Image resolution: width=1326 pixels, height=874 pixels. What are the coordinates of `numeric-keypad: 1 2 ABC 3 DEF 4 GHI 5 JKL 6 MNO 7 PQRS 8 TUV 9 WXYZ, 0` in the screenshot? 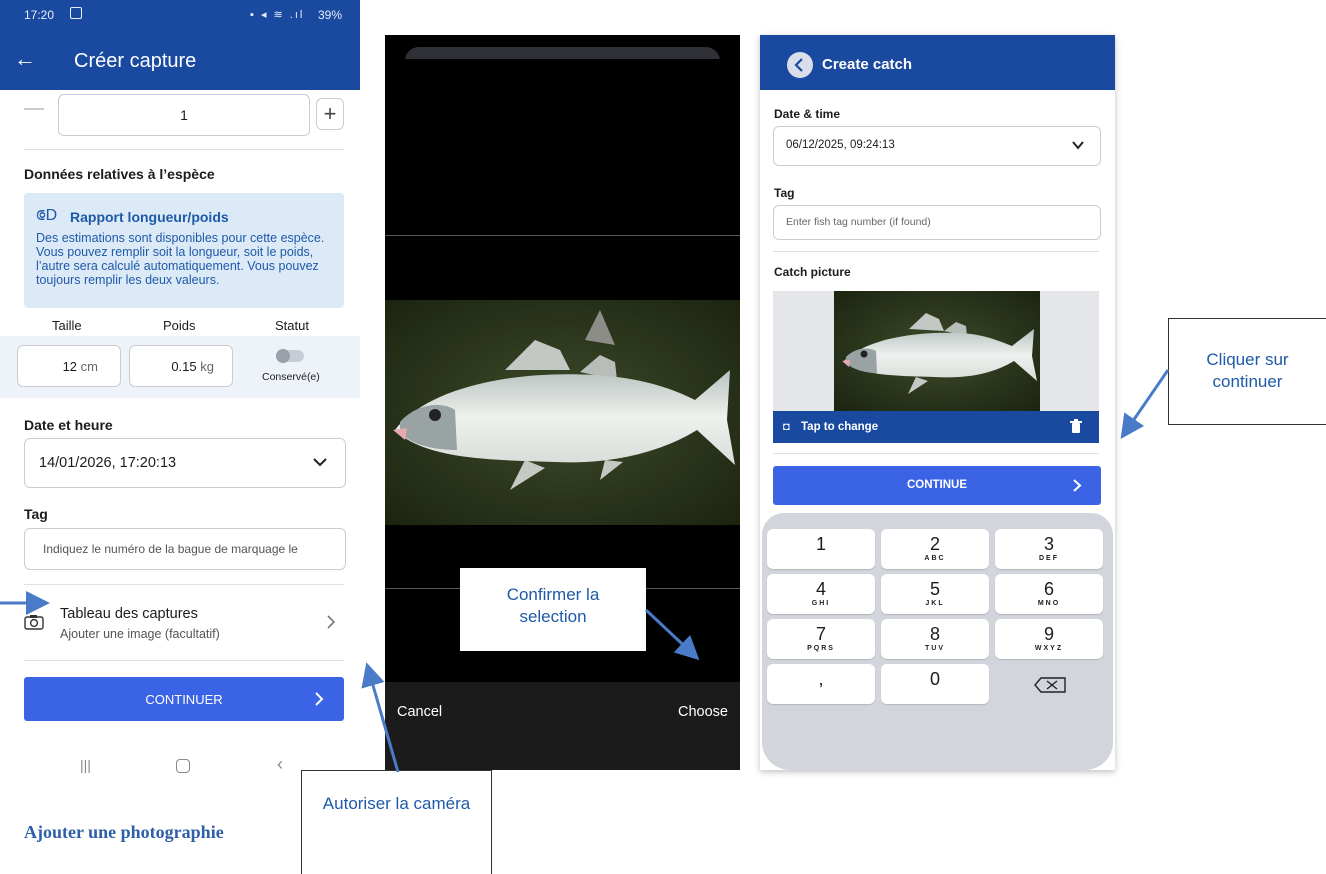 It's located at (937, 641).